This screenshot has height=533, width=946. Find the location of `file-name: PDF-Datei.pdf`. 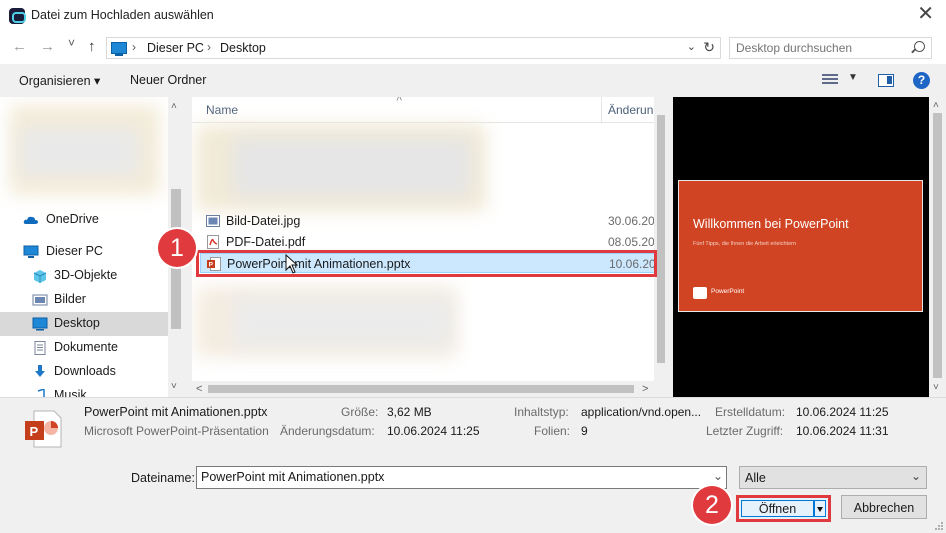

file-name: PDF-Datei.pdf is located at coordinates (266, 242).